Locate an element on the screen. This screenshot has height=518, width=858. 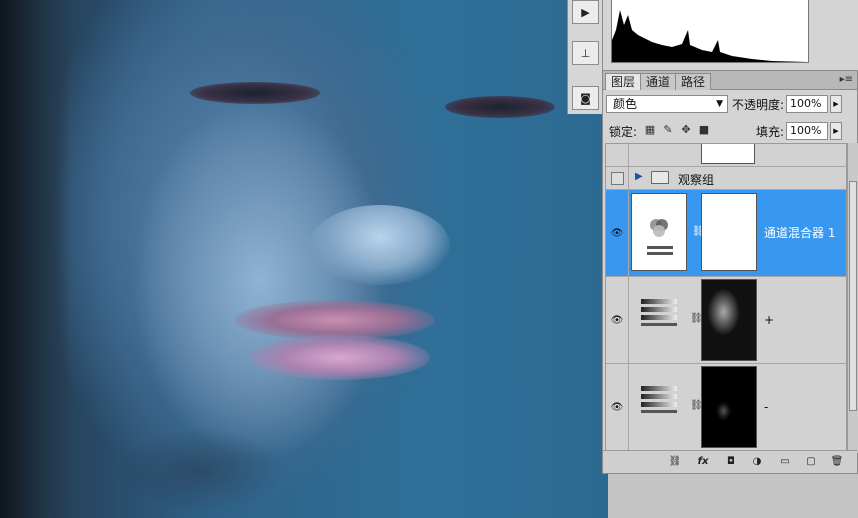
layer-name: 观察组 is located at coordinates (696, 179).